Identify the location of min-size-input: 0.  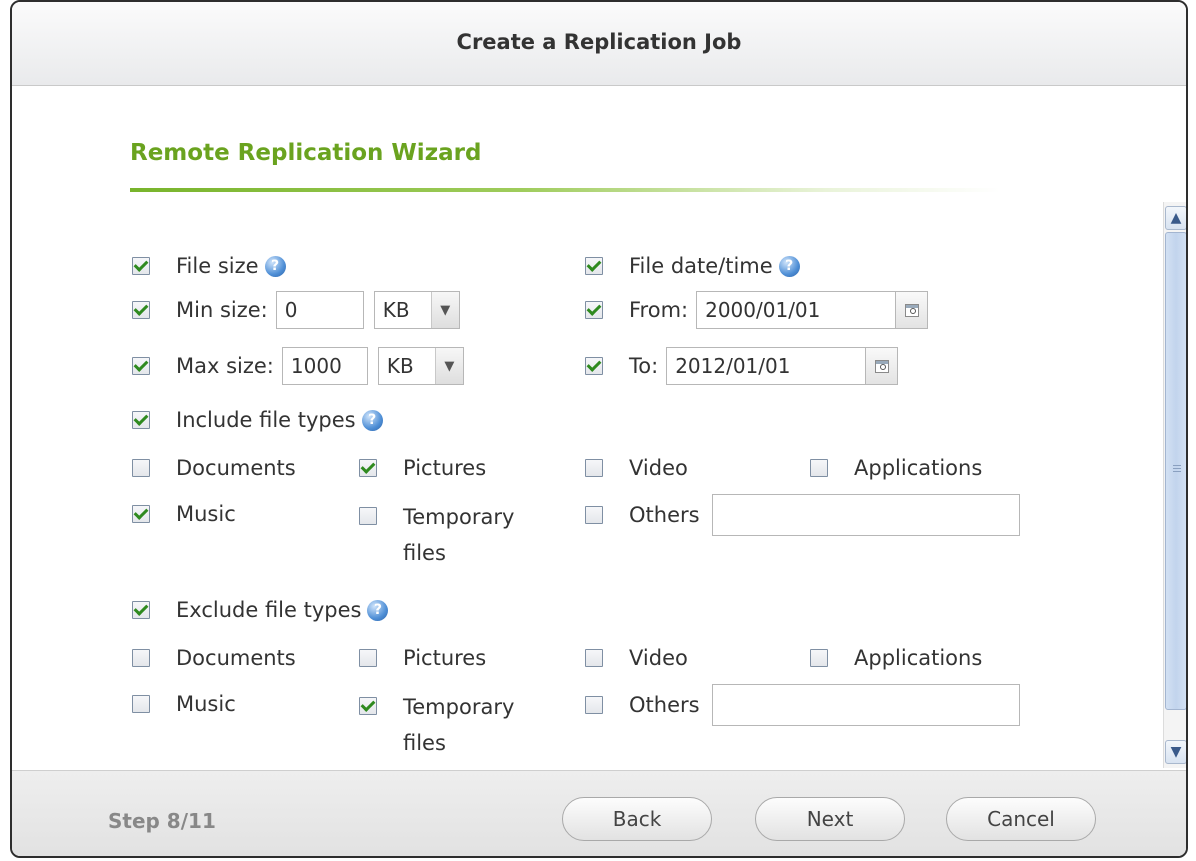
(319, 310).